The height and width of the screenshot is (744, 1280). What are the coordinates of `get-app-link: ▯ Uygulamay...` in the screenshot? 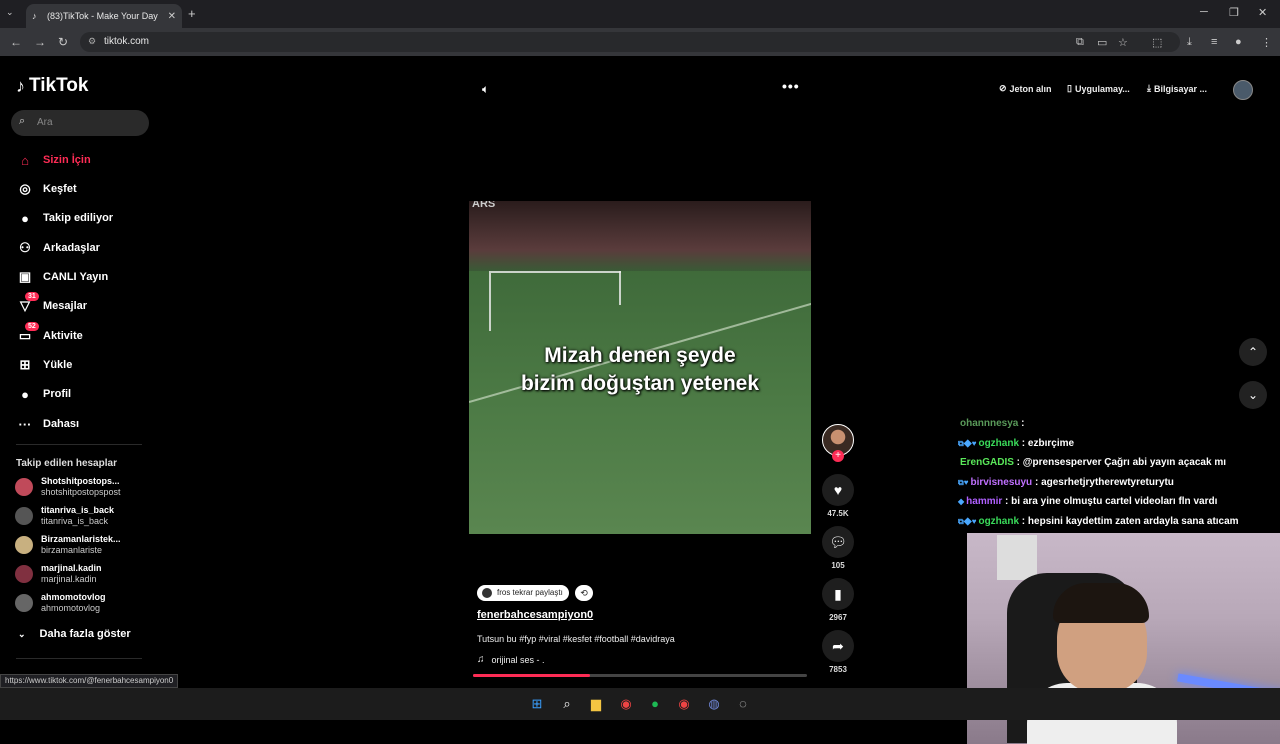 It's located at (1098, 88).